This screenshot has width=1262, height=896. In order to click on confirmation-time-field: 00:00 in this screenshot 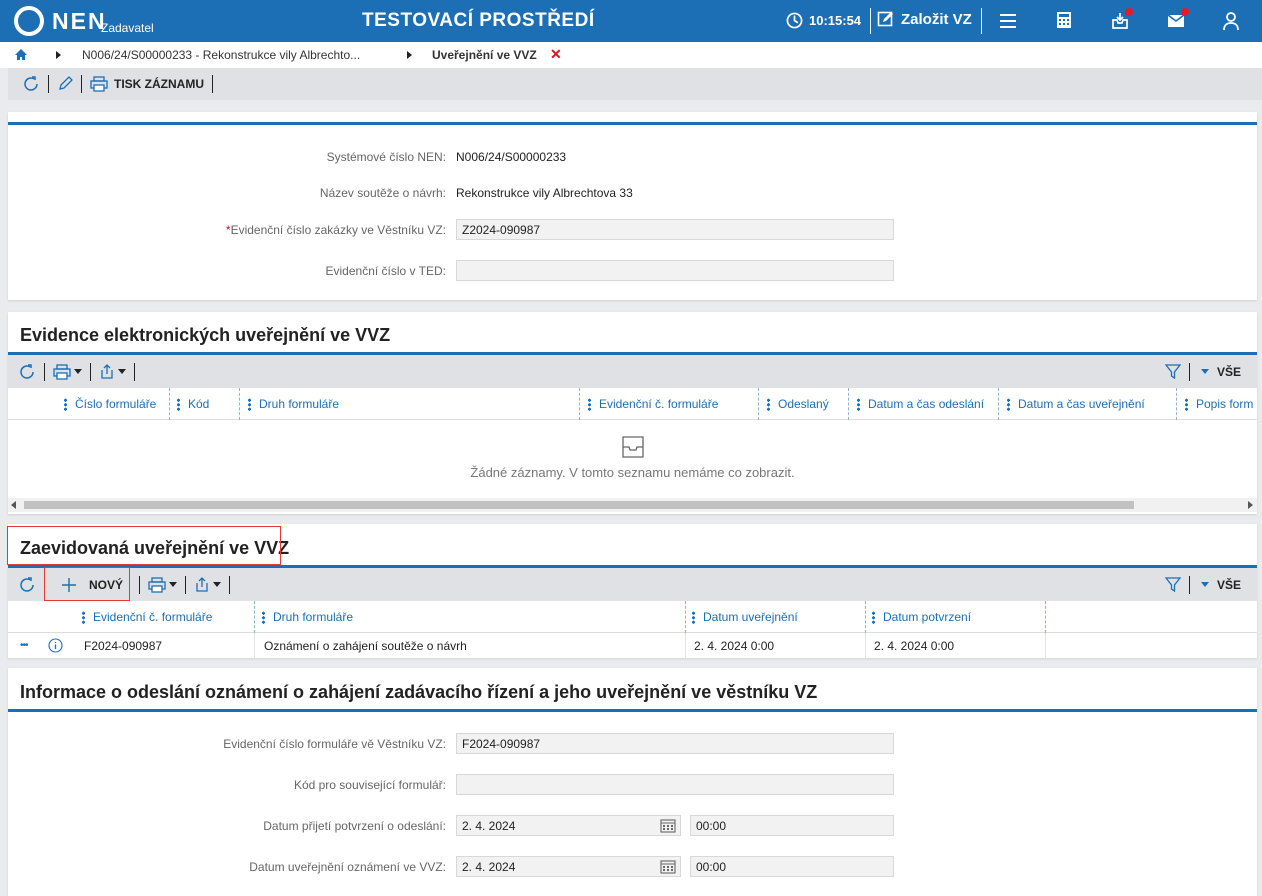, I will do `click(792, 825)`.